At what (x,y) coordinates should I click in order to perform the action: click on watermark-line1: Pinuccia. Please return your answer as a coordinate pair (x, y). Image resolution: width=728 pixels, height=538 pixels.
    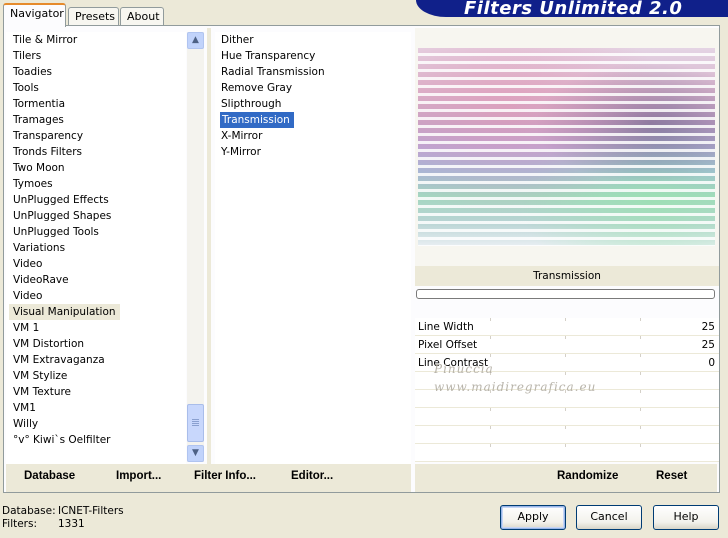
    Looking at the image, I should click on (464, 369).